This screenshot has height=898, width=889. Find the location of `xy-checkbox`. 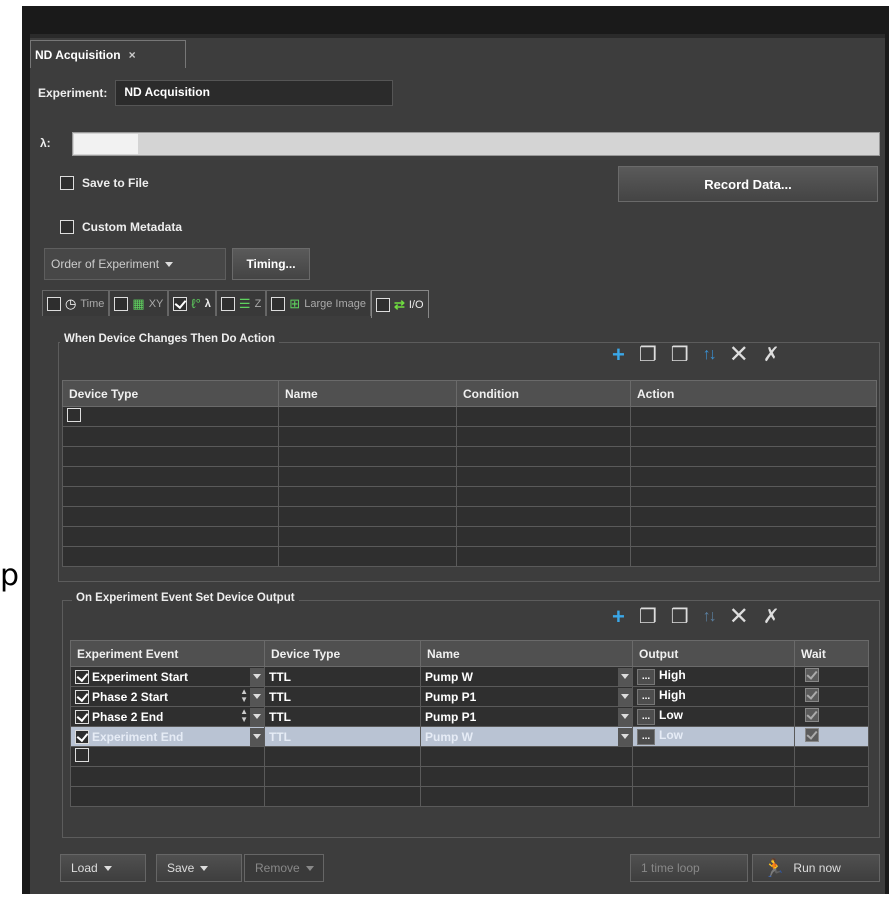

xy-checkbox is located at coordinates (121, 303).